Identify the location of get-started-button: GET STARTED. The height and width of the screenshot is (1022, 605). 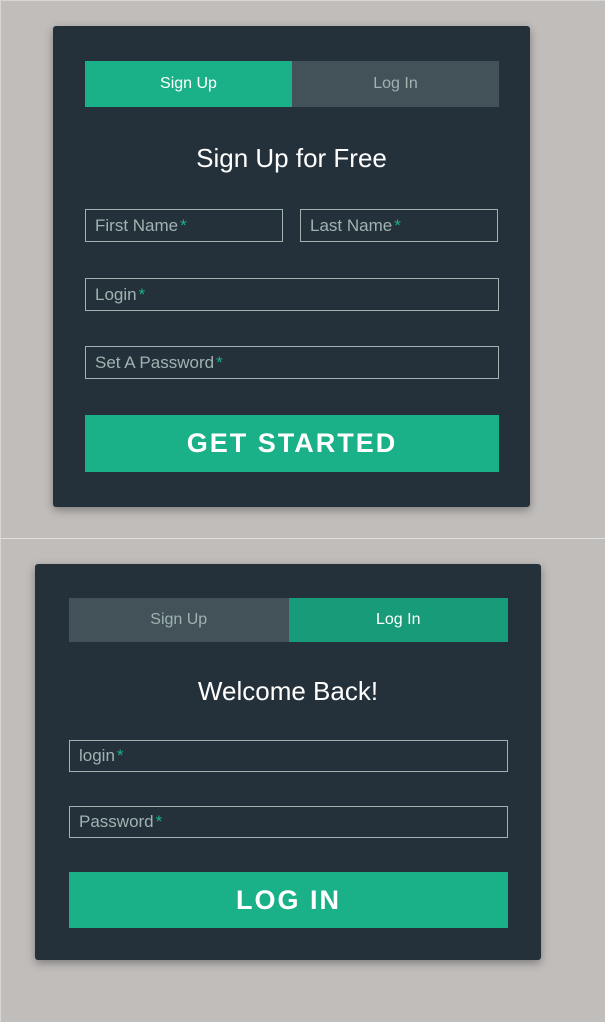
(292, 443).